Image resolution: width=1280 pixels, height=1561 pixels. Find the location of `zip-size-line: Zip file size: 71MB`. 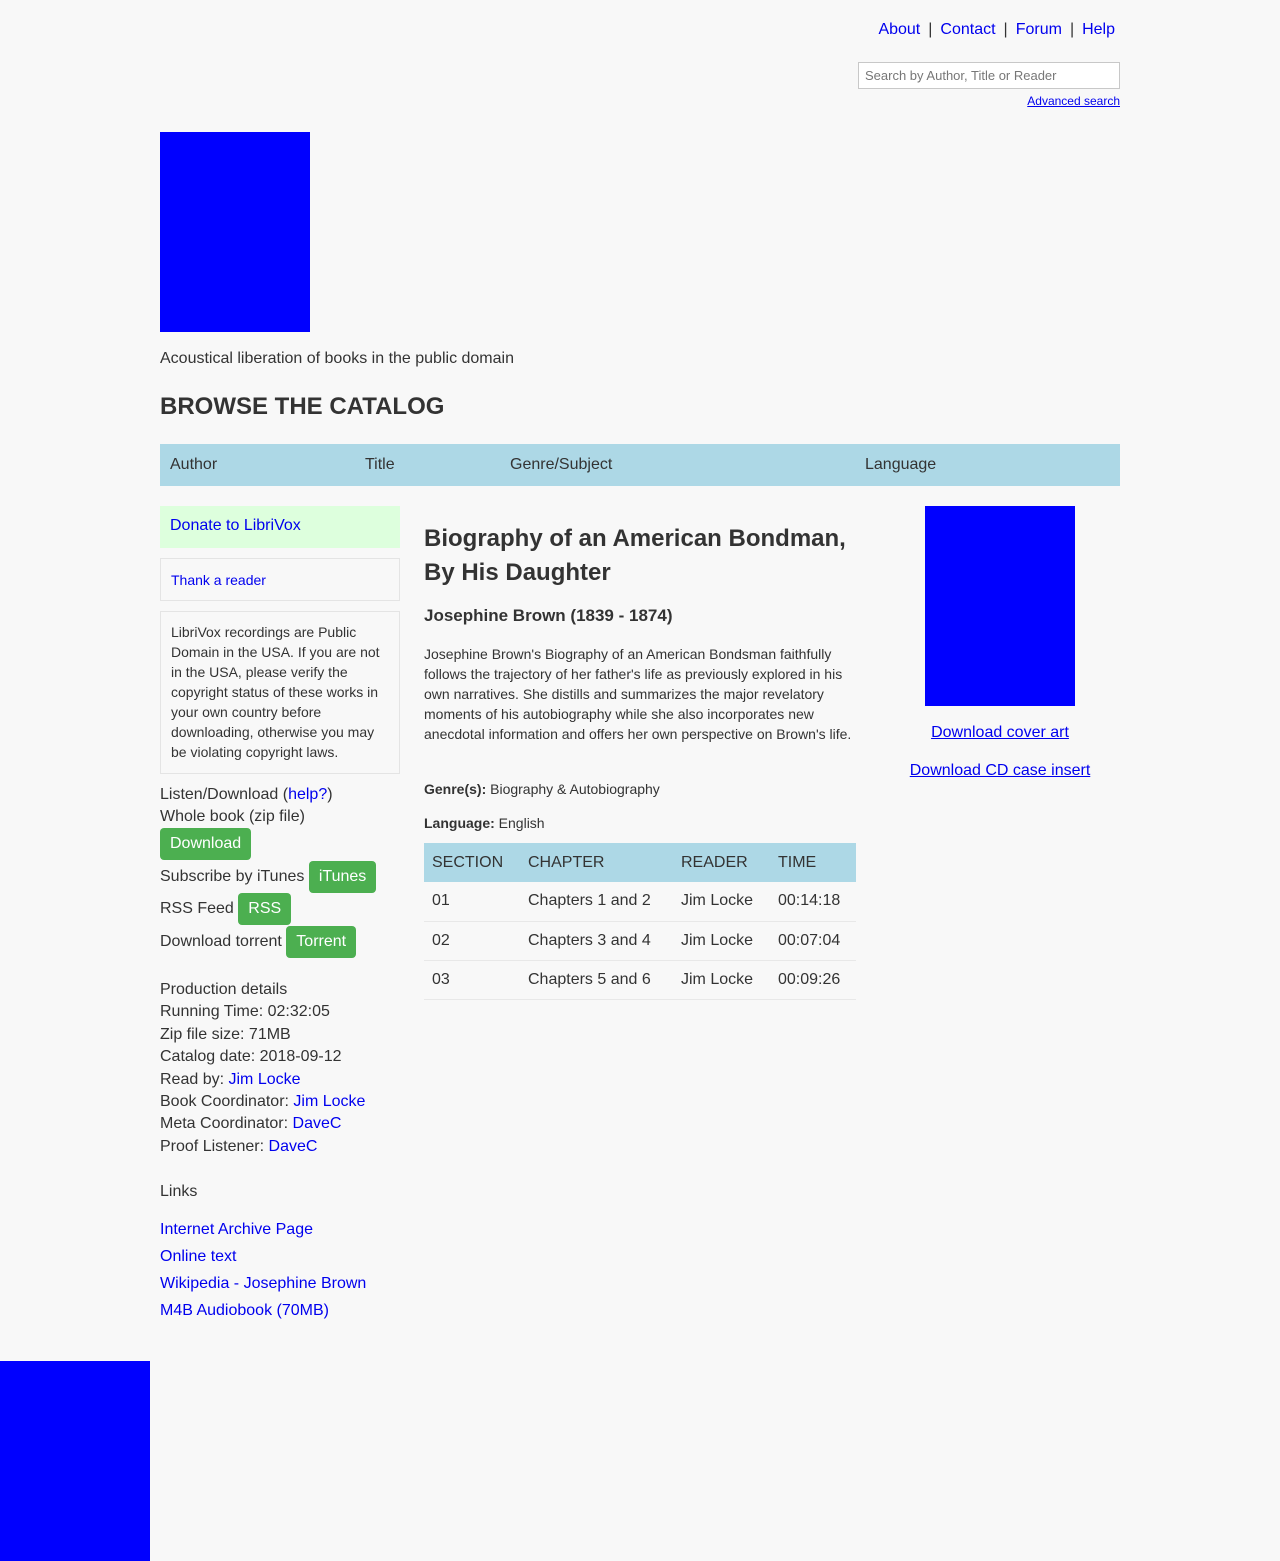

zip-size-line: Zip file size: 71MB is located at coordinates (290, 1035).